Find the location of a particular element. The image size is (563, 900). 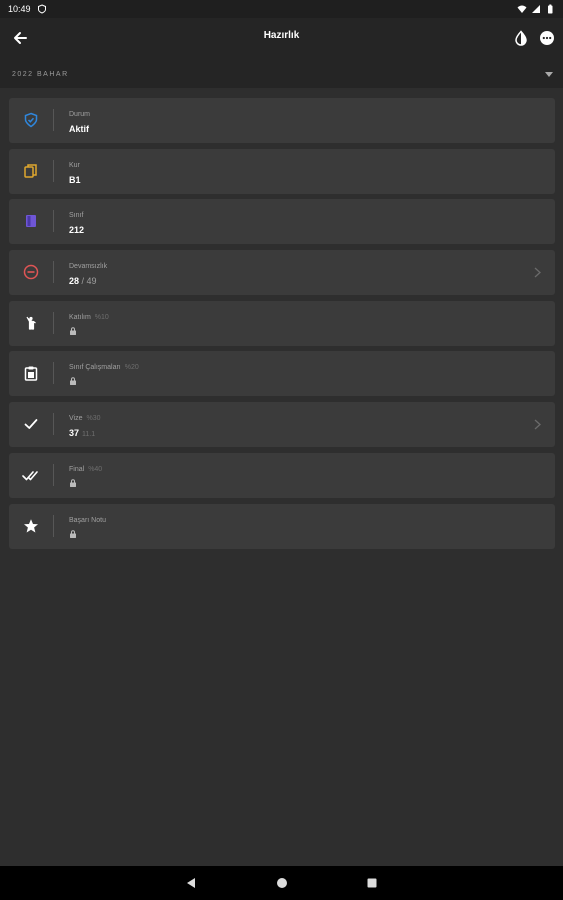

semester-selector: 2022 BAHAR is located at coordinates (281, 73).